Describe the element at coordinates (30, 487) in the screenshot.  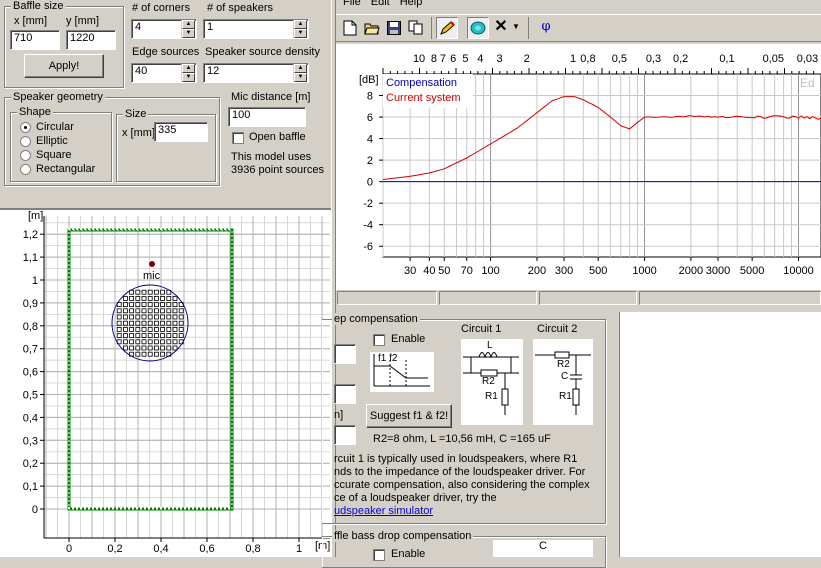
I see `baffle-y-tick: 0,1` at that location.